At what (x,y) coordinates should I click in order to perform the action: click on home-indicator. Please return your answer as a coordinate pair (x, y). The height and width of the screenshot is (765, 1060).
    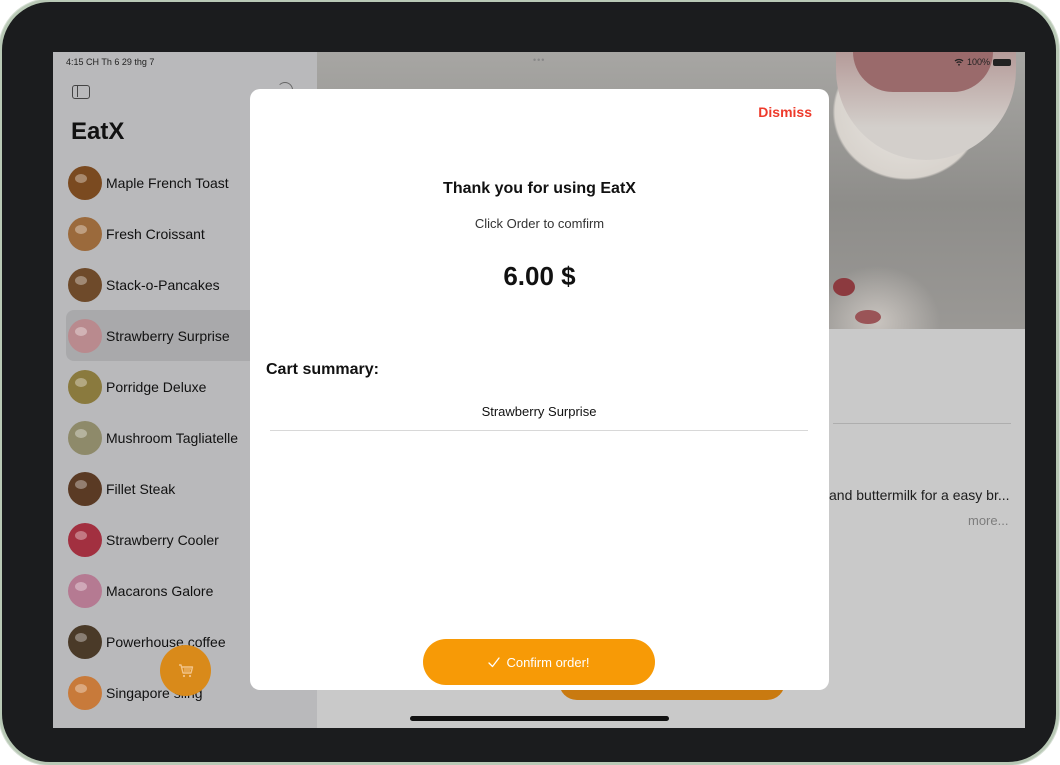
    Looking at the image, I should click on (539, 718).